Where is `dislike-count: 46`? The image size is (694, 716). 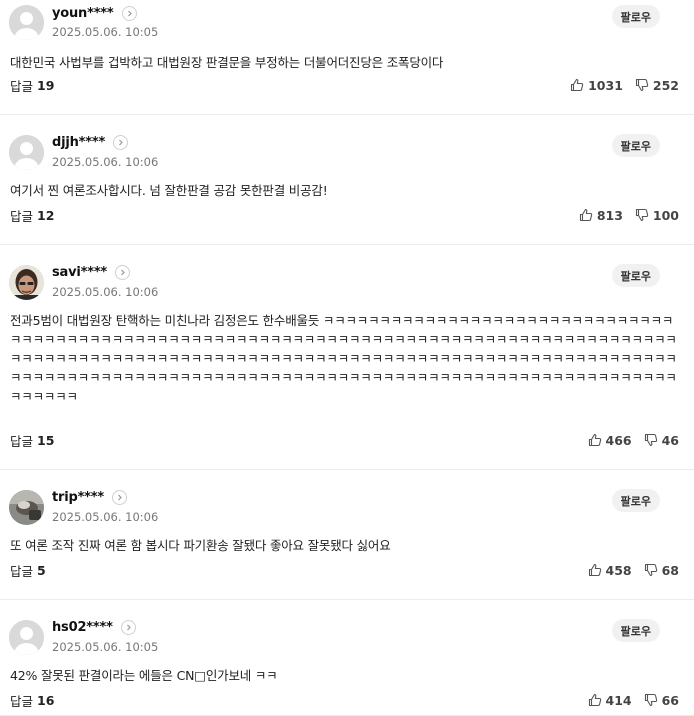
dislike-count: 46 is located at coordinates (670, 440).